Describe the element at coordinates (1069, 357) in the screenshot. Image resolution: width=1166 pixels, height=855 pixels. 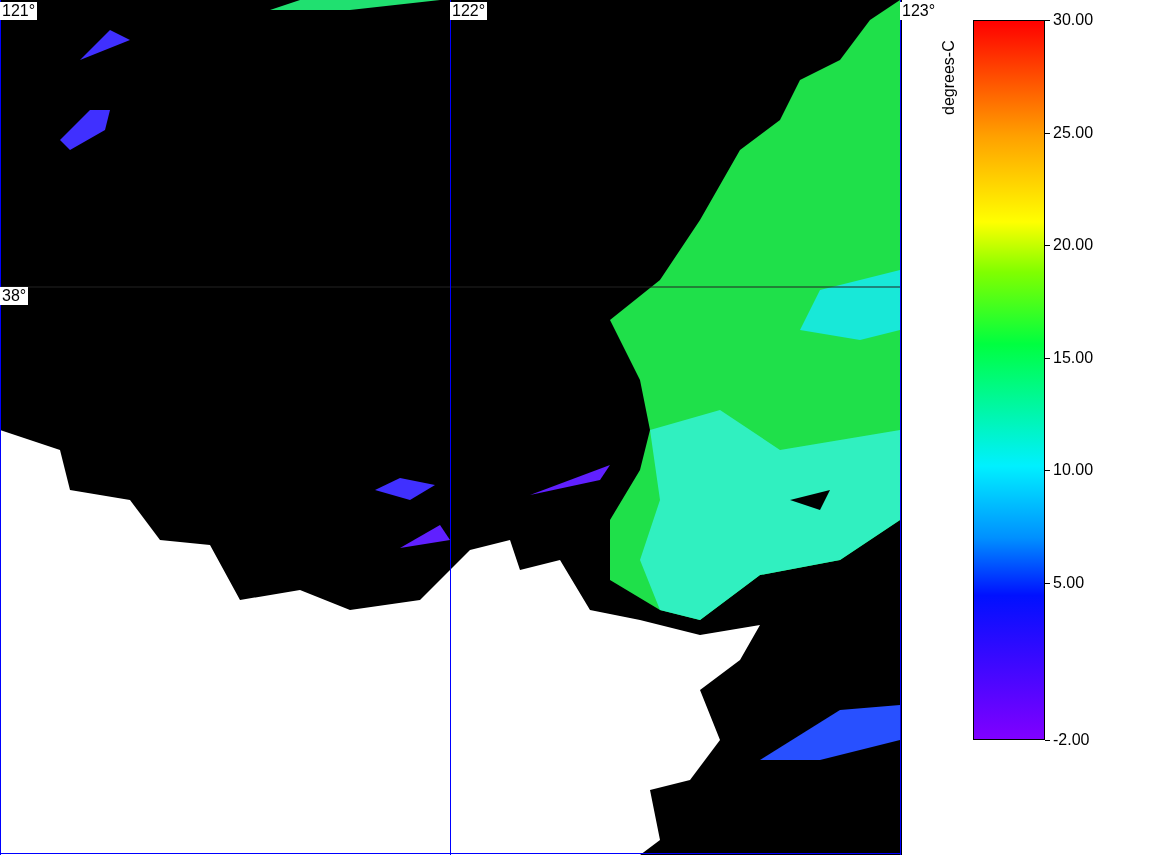
I see `colorbar-tick-label: 15.00` at that location.